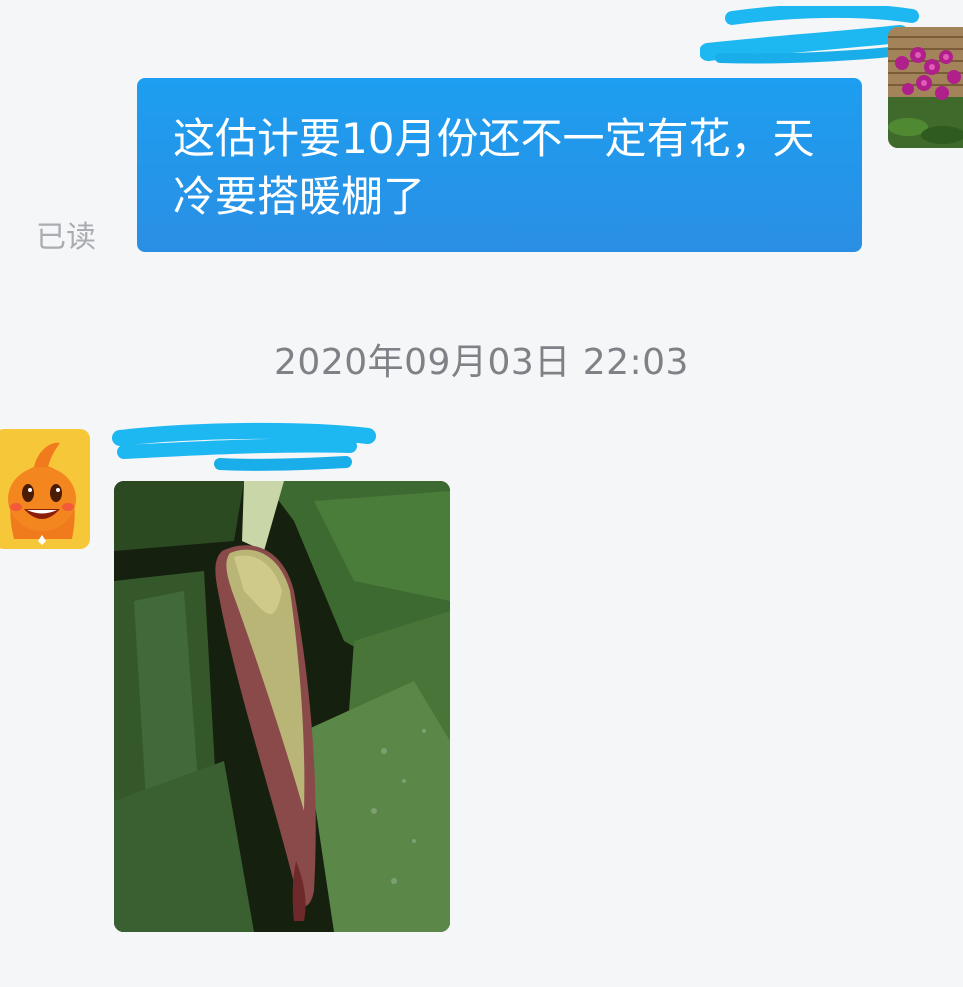  I want to click on orchid-photo-avatar-icon, so click(925, 87).